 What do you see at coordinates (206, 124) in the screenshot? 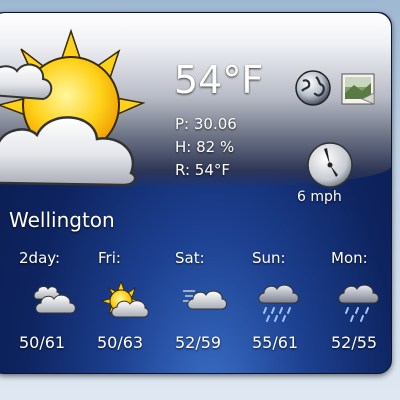
I see `pressure-value: P: 30.06` at bounding box center [206, 124].